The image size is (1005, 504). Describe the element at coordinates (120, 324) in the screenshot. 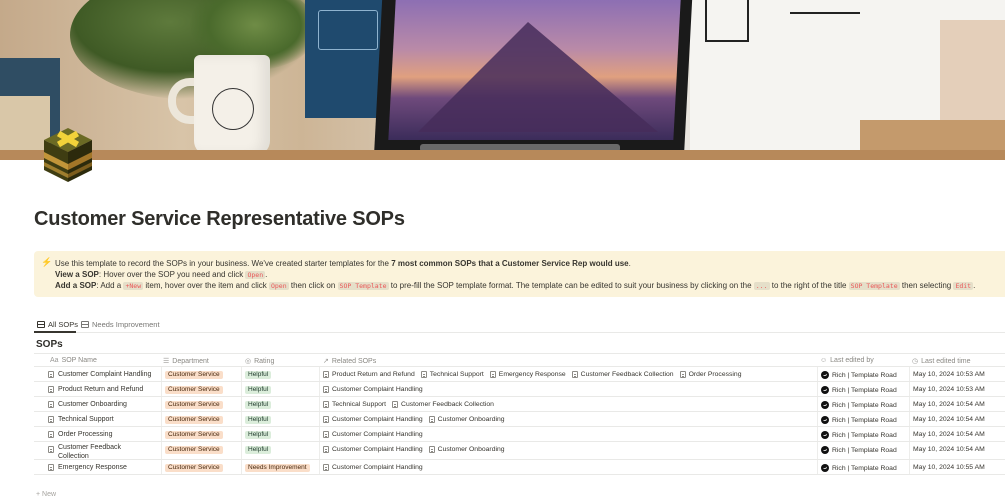

I see `tab-needs-improvement: Needs Improvement` at that location.